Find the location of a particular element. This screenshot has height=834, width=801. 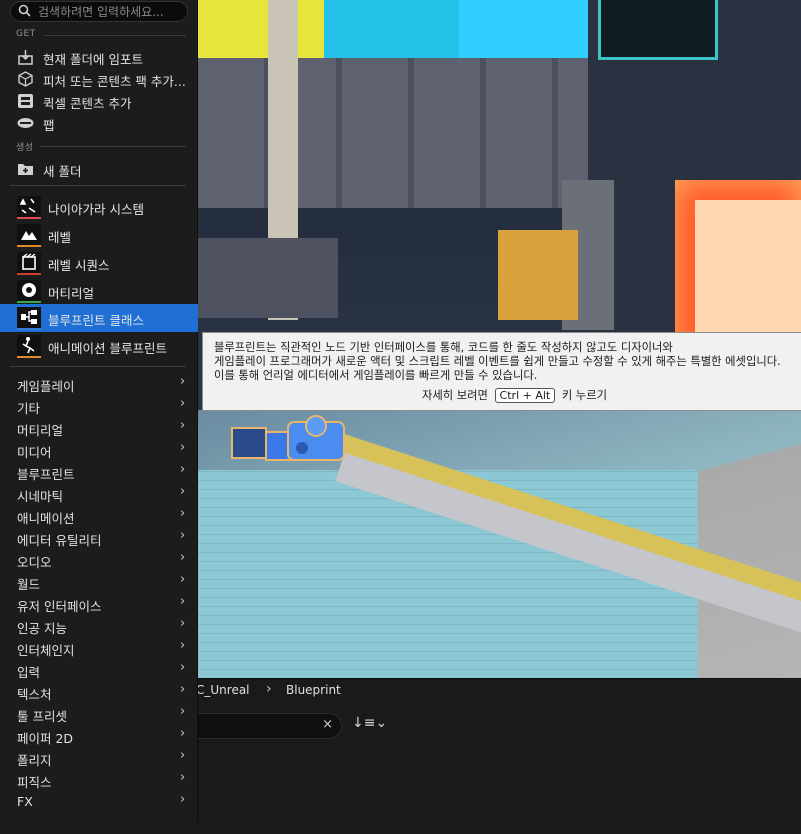

menu-item-material: 머티리얼 is located at coordinates (99, 291).